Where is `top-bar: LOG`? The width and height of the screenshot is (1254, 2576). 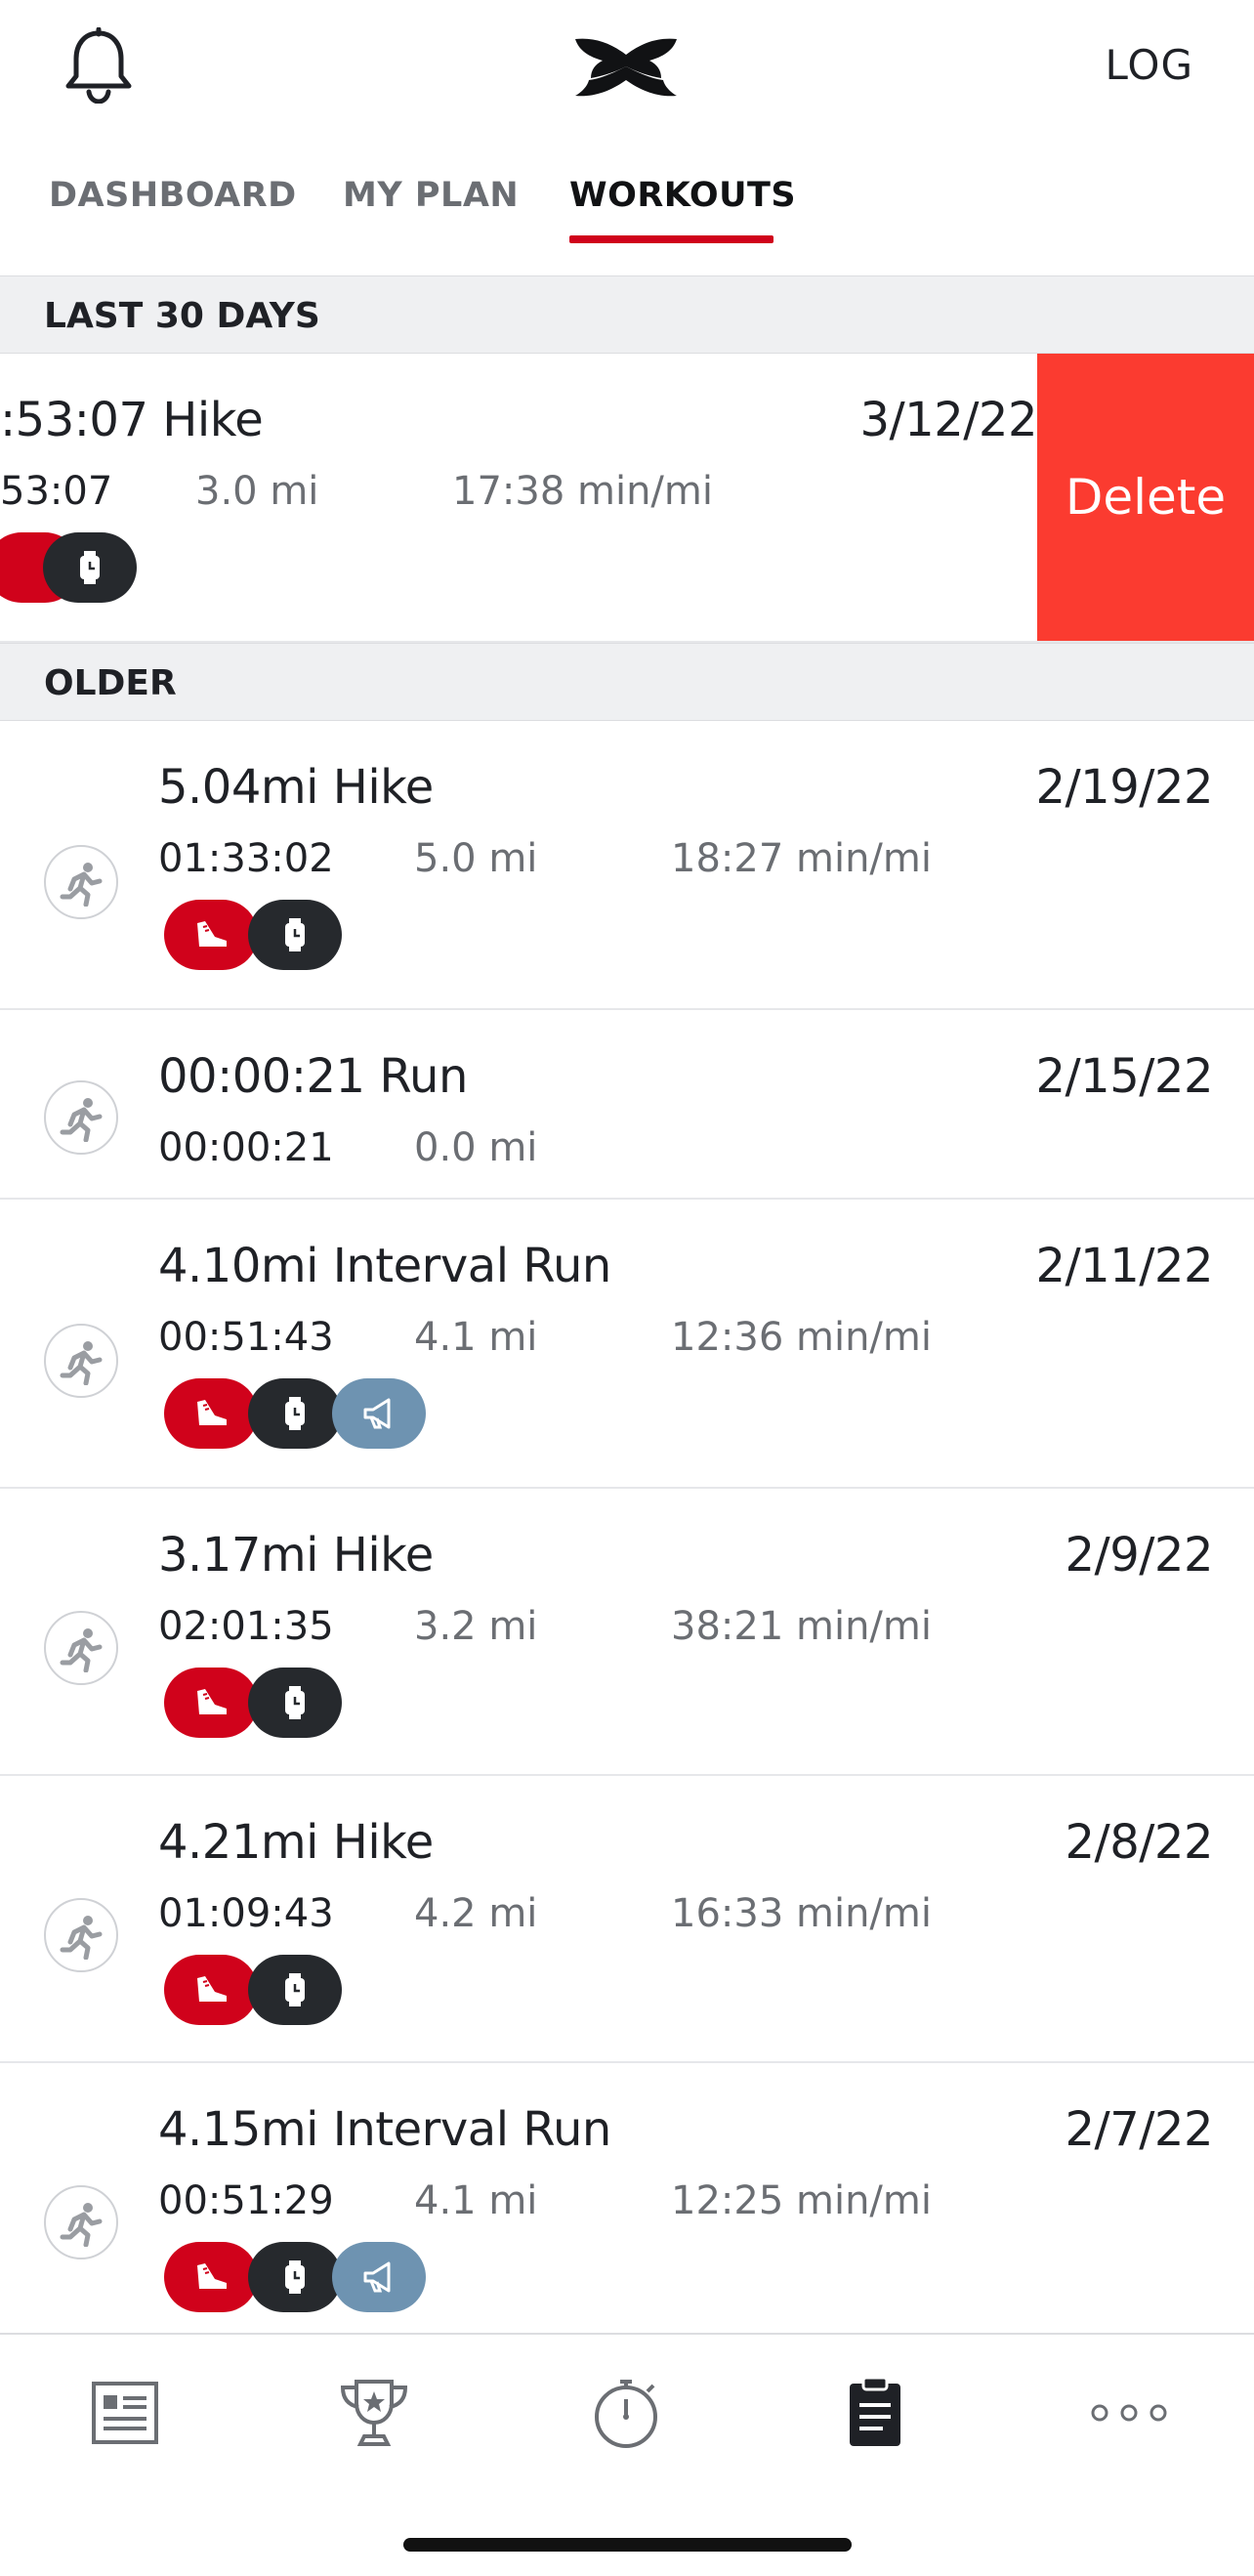 top-bar: LOG is located at coordinates (627, 68).